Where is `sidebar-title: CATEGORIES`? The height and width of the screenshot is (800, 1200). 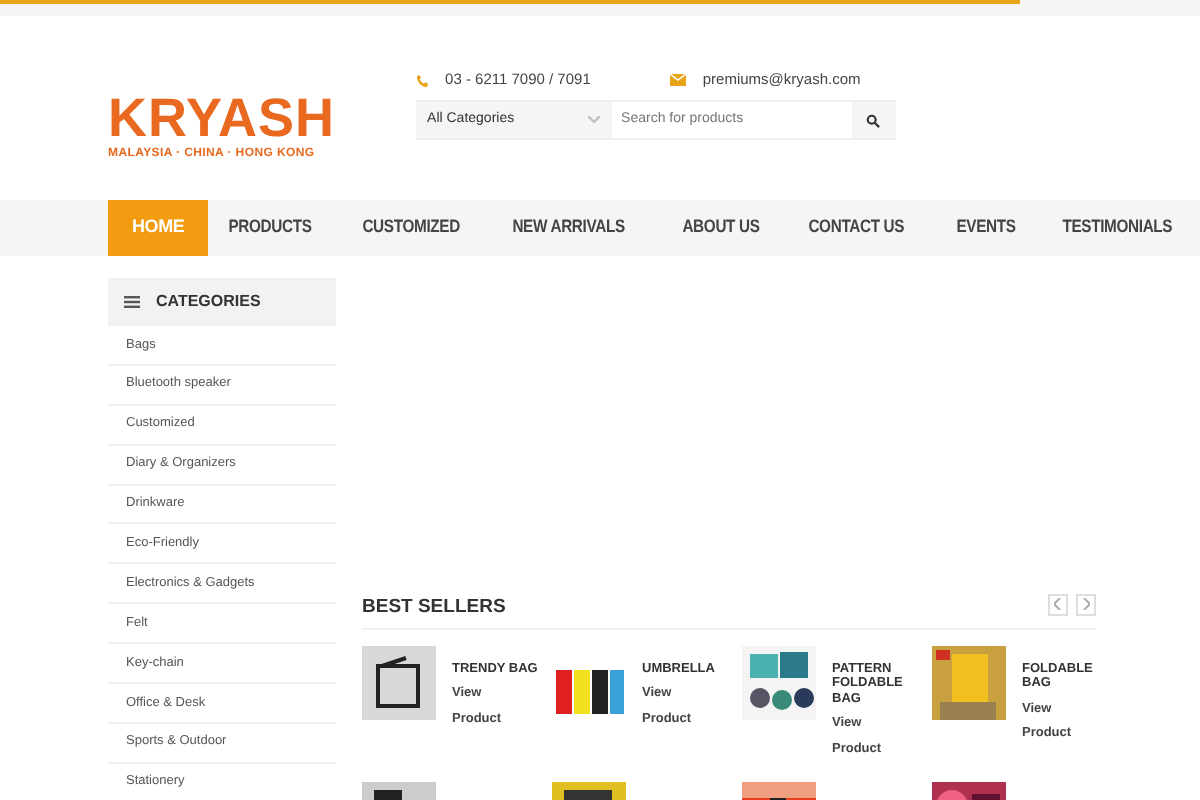
sidebar-title: CATEGORIES is located at coordinates (208, 302).